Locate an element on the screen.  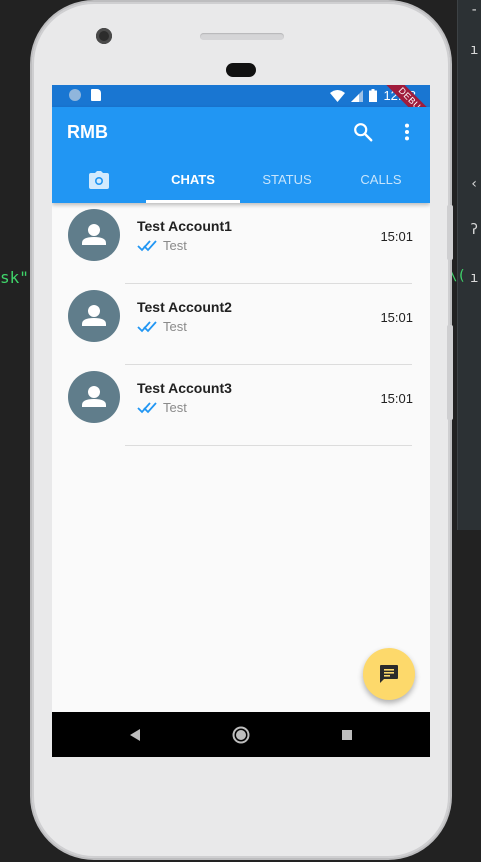
new-message-fab is located at coordinates (389, 674).